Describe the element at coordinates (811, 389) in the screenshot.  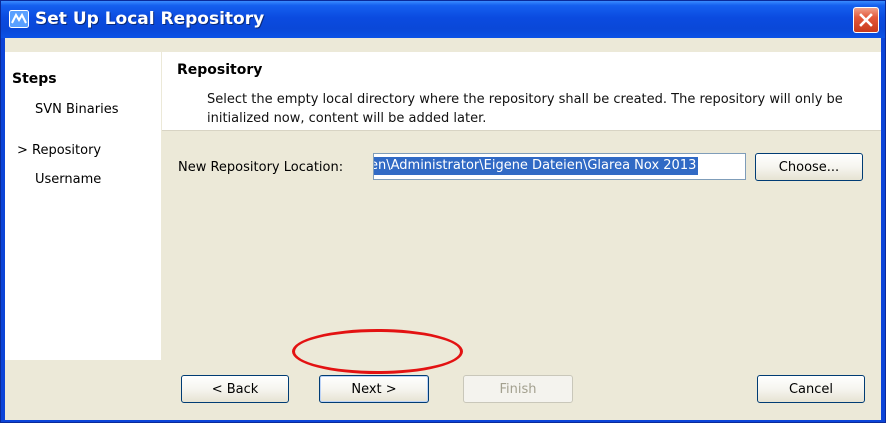
I see `cancel-button: Cancel` at that location.